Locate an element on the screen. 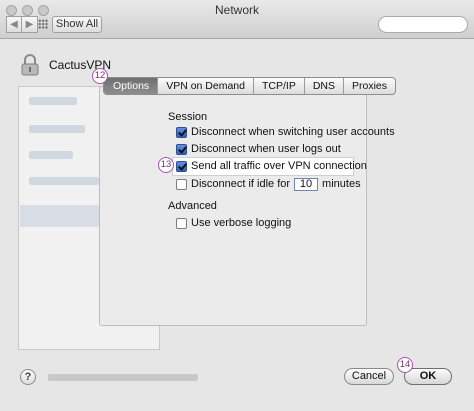 This screenshot has width=474, height=411. option-disconnect-logout: Disconnect when user logs out is located at coordinates (258, 149).